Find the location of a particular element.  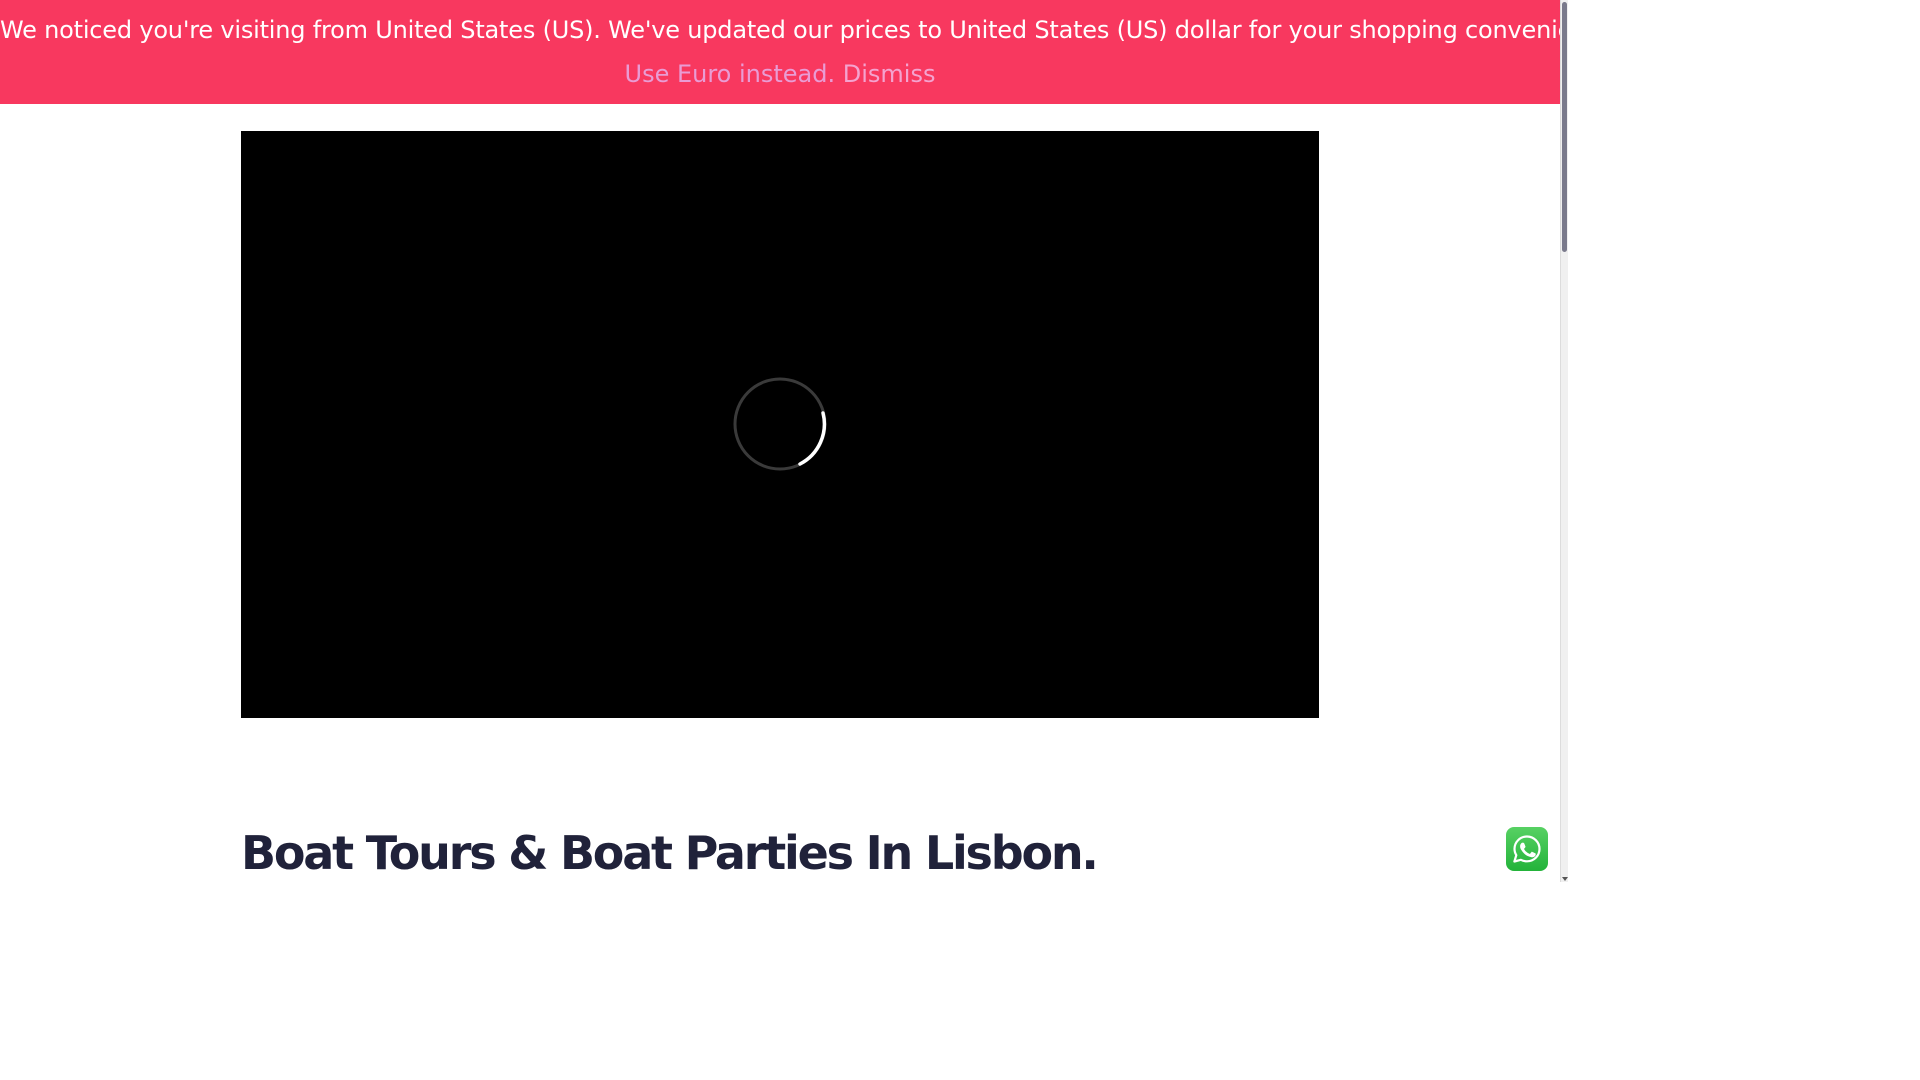

whatsapp-chat-button is located at coordinates (1527, 849).